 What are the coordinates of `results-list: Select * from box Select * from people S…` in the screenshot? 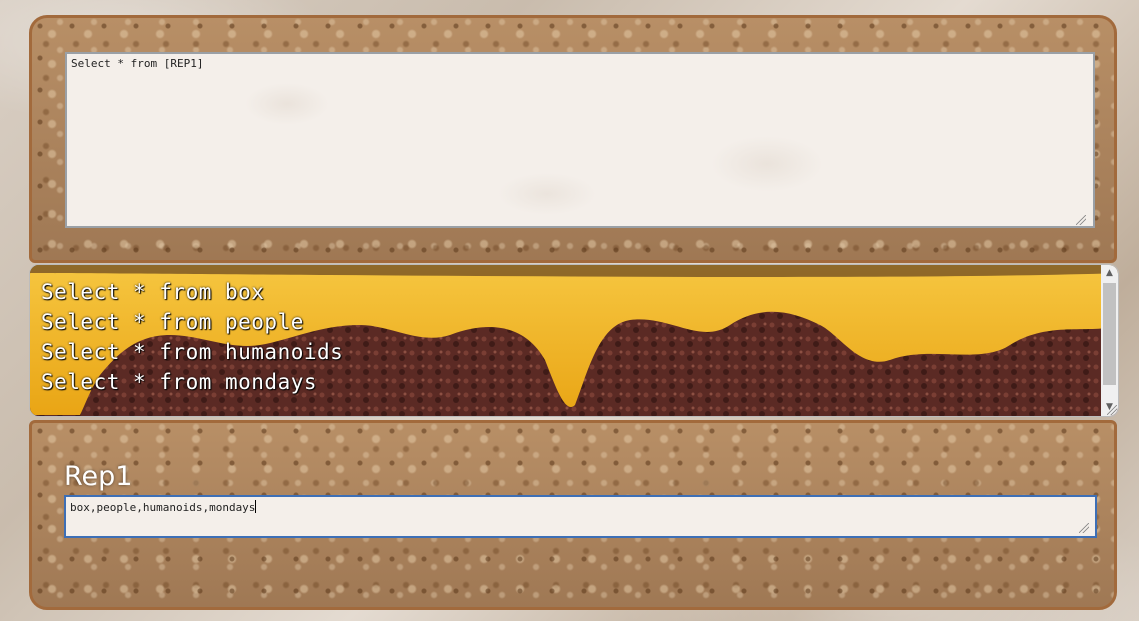 It's located at (192, 337).